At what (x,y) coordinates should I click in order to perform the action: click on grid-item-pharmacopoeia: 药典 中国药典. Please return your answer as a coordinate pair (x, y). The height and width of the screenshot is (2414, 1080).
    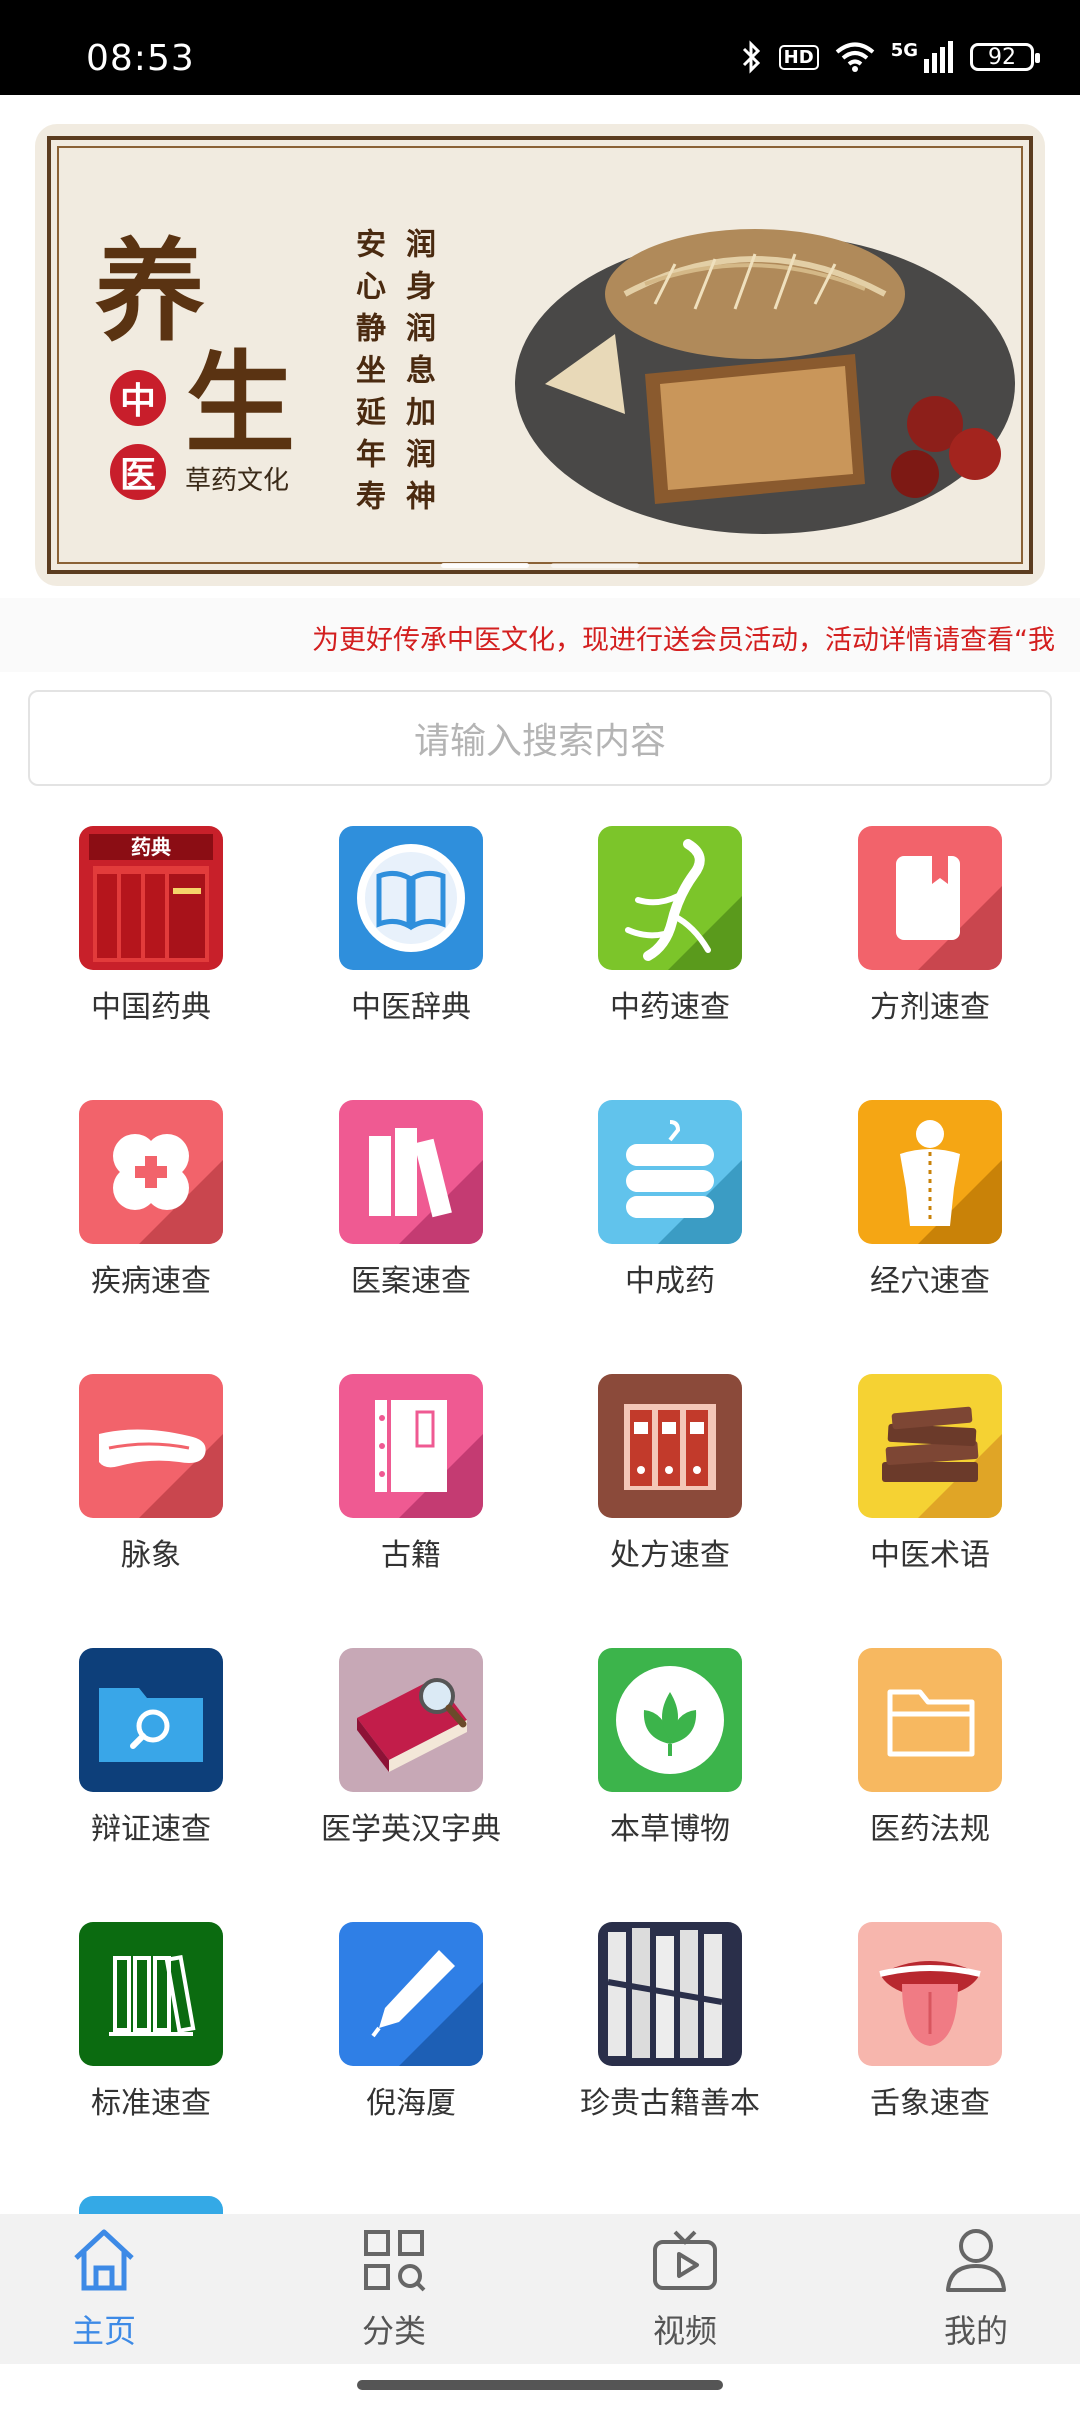
    Looking at the image, I should click on (151, 946).